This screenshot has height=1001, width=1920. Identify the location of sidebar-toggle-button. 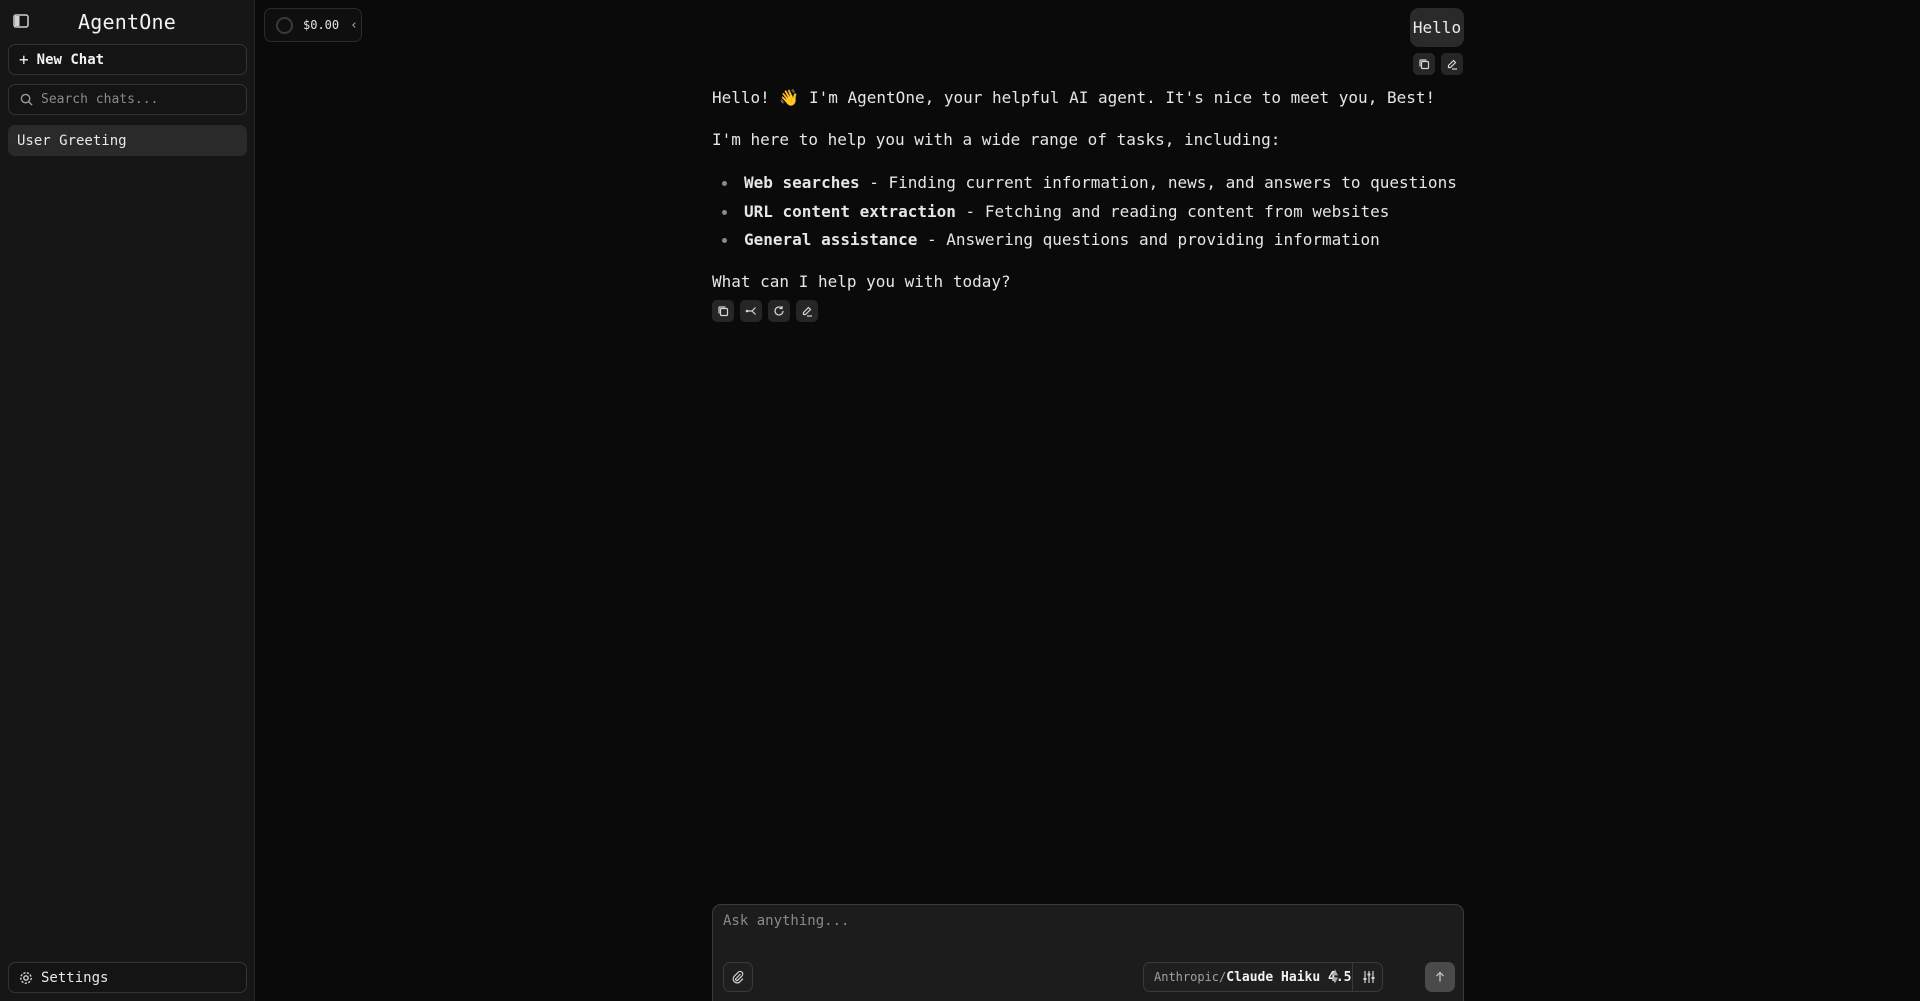
(21, 21).